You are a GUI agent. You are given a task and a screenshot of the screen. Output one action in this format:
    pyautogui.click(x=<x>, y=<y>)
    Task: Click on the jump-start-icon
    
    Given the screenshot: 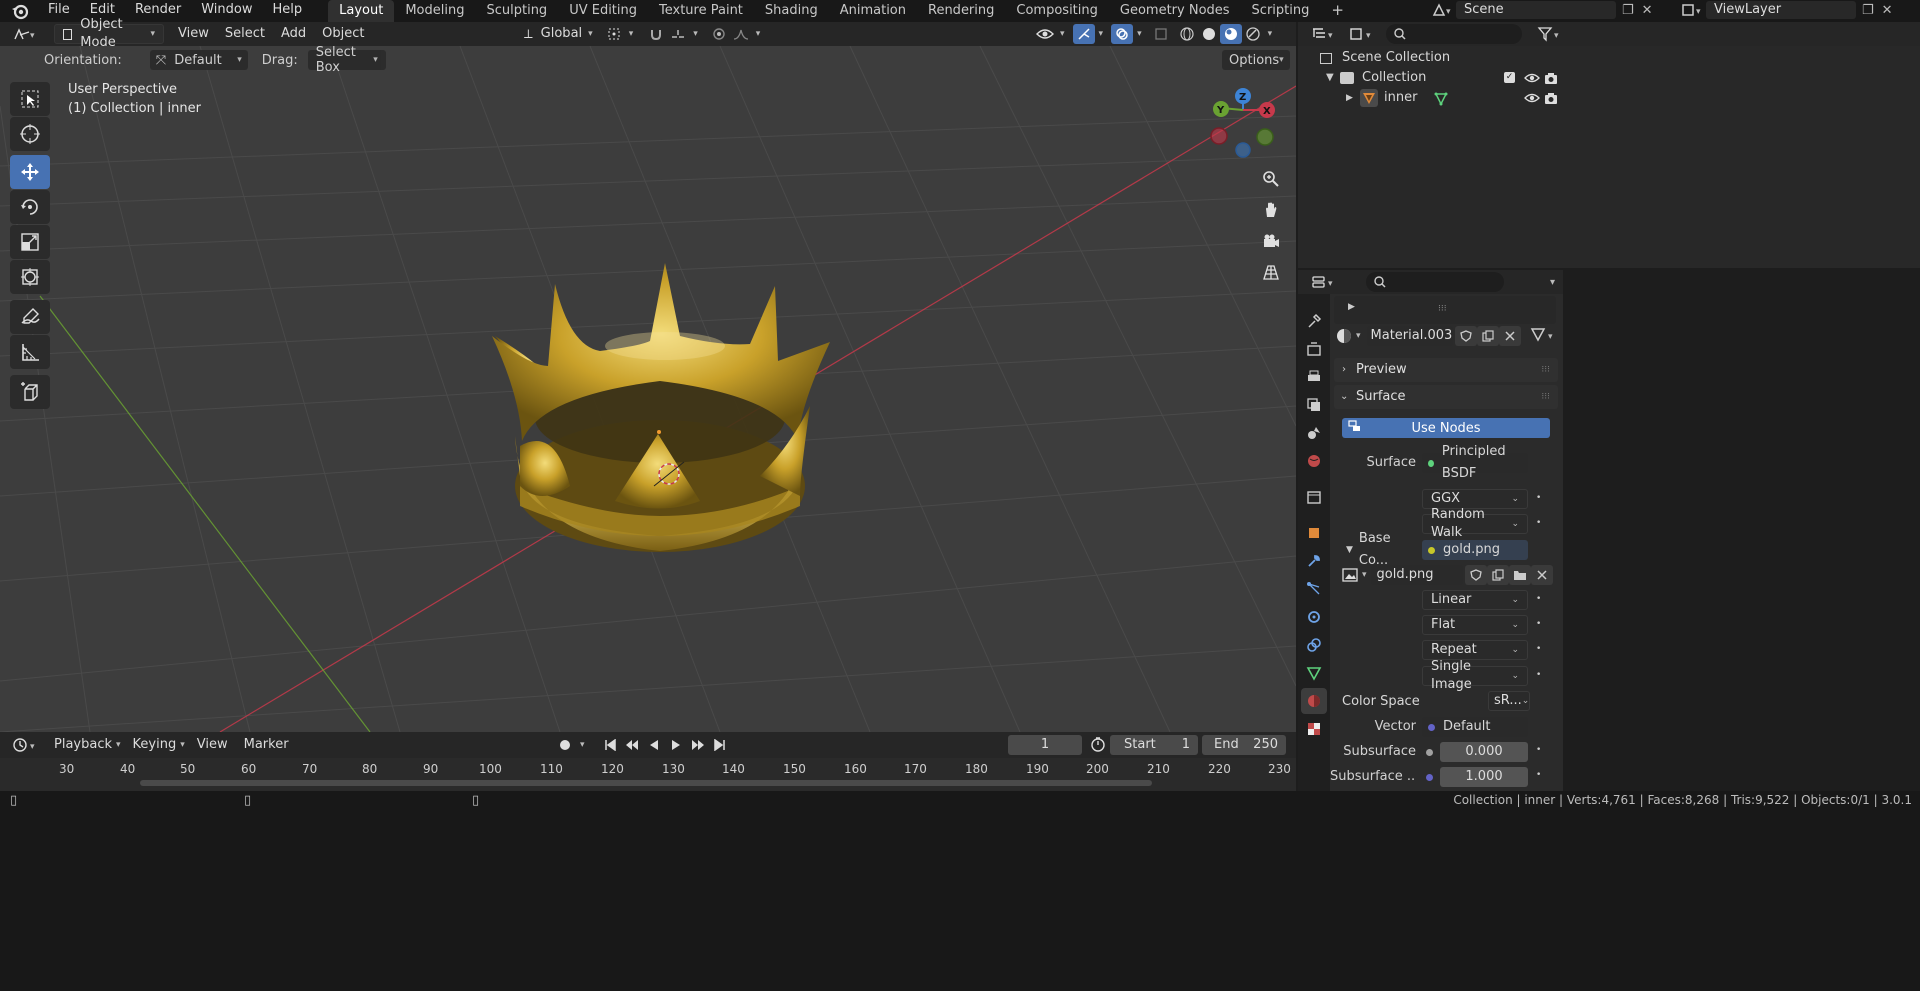 What is the action you would take?
    pyautogui.click(x=610, y=745)
    